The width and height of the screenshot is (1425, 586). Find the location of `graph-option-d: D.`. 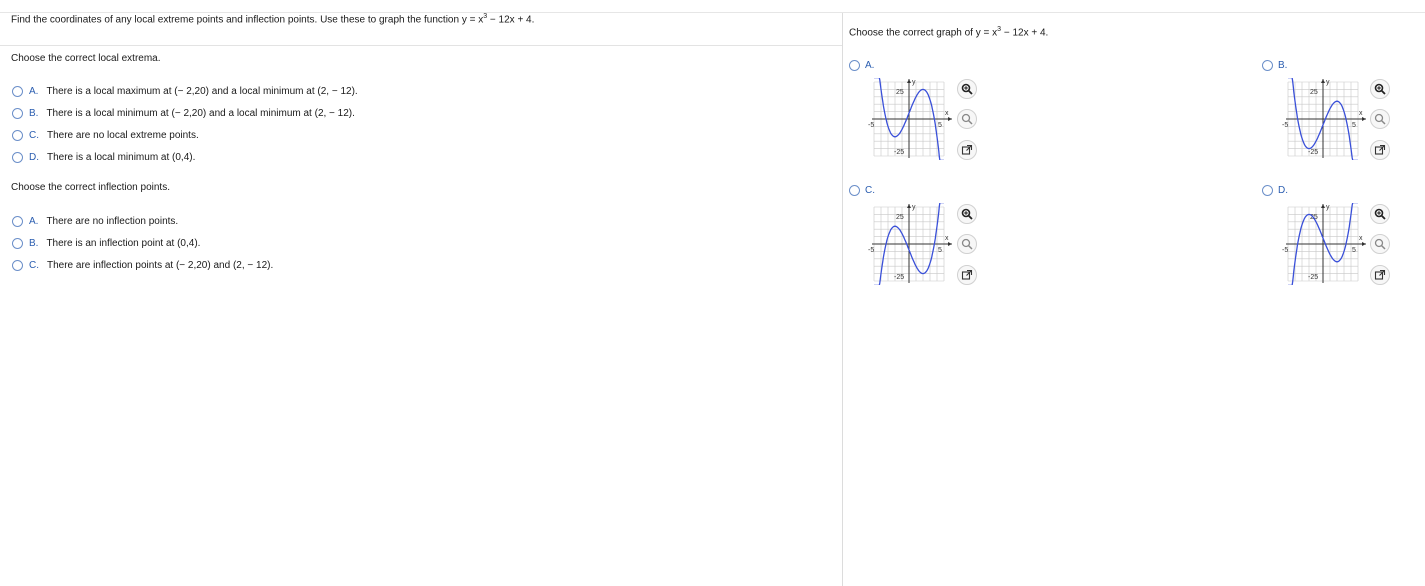

graph-option-d: D. is located at coordinates (1275, 190).